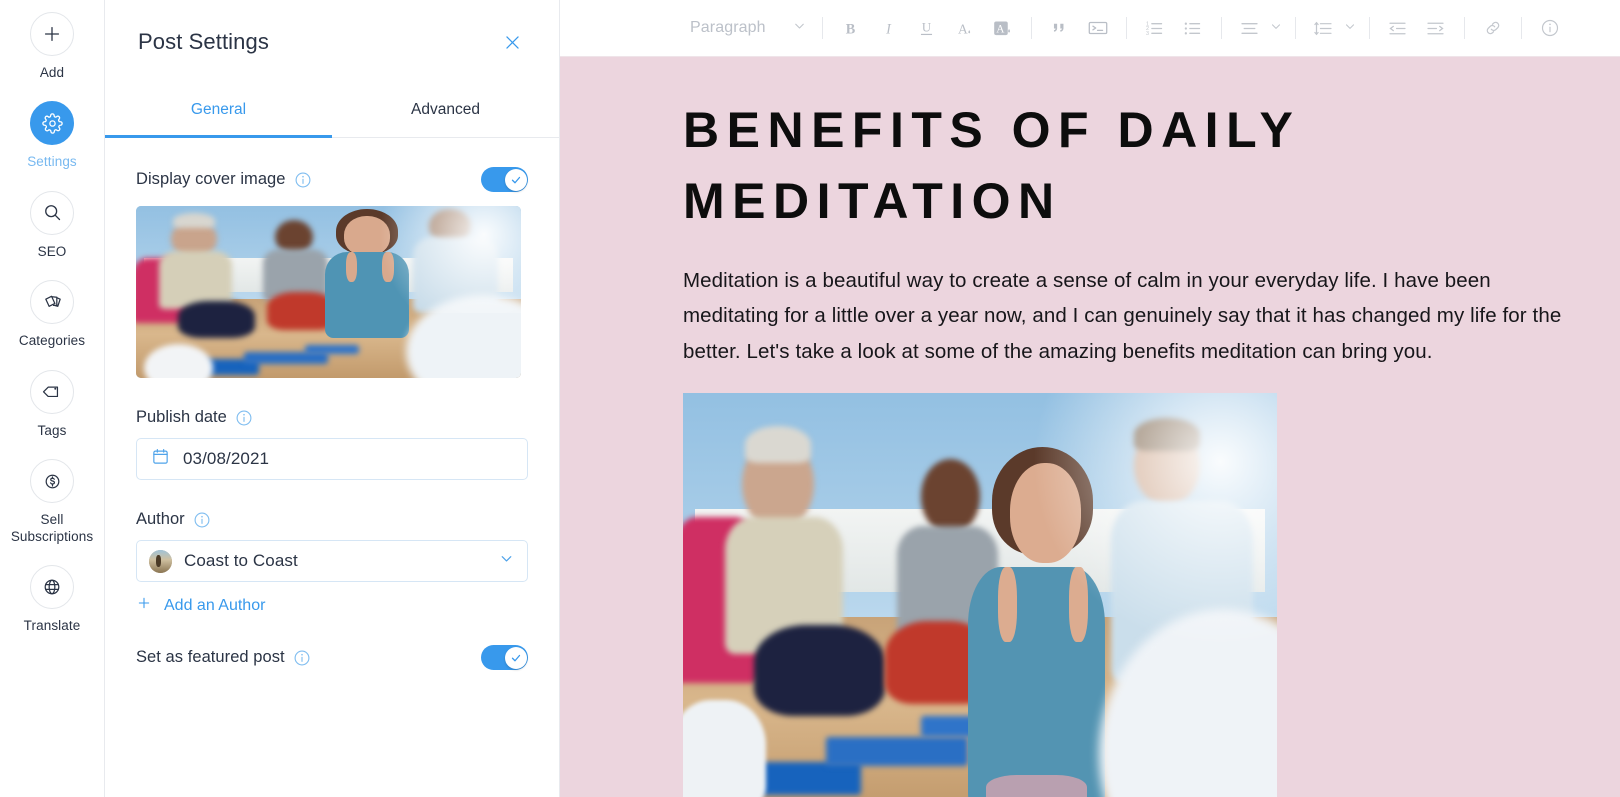 Image resolution: width=1620 pixels, height=797 pixels. Describe the element at coordinates (160, 561) in the screenshot. I see `avatar` at that location.